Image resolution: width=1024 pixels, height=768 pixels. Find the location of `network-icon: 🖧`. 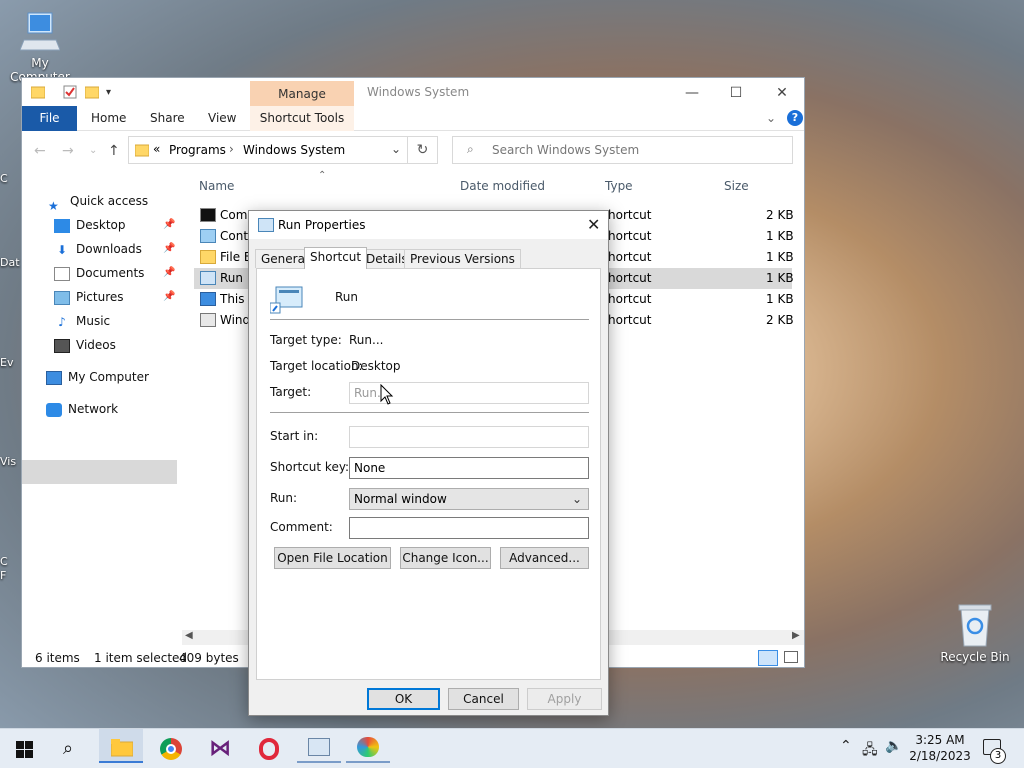

network-icon: 🖧 is located at coordinates (870, 751).